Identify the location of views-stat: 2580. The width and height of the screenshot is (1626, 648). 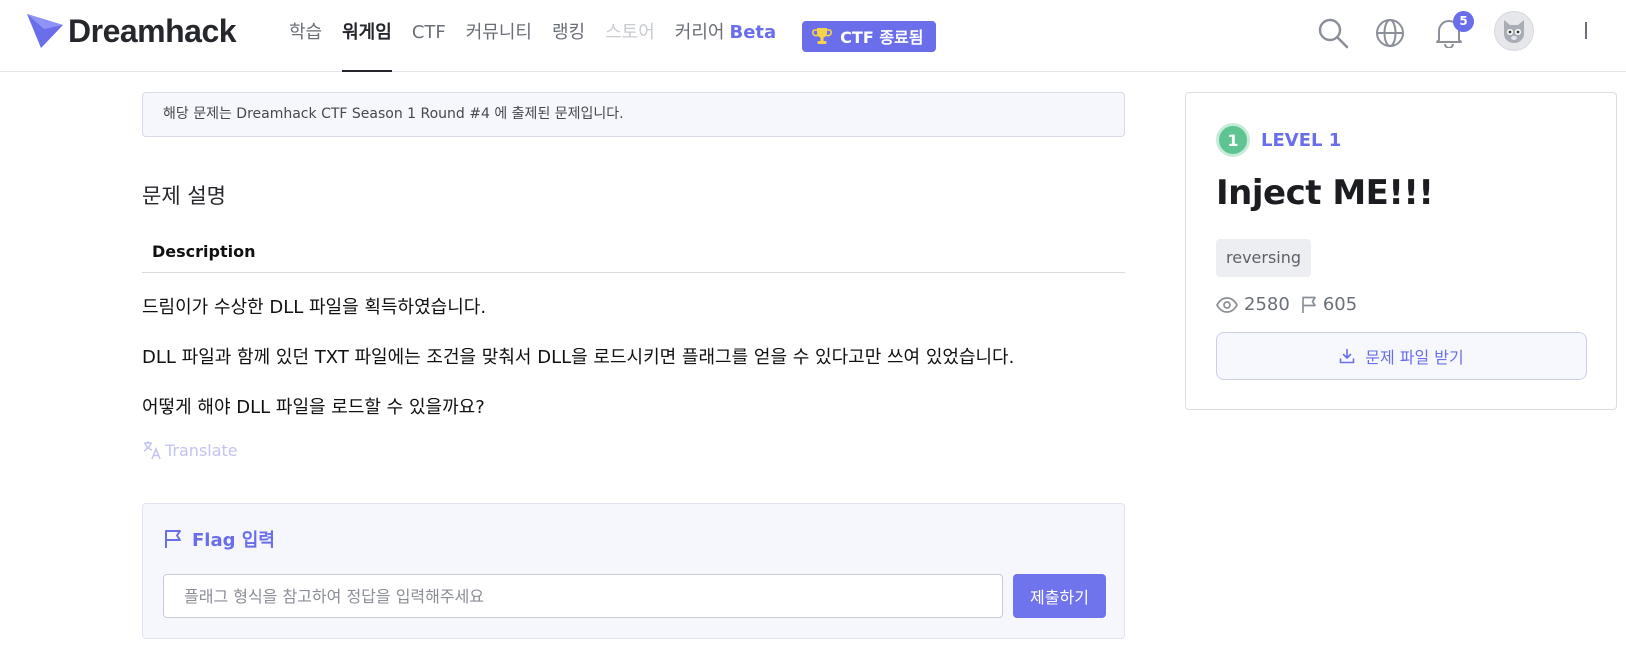
(1253, 304).